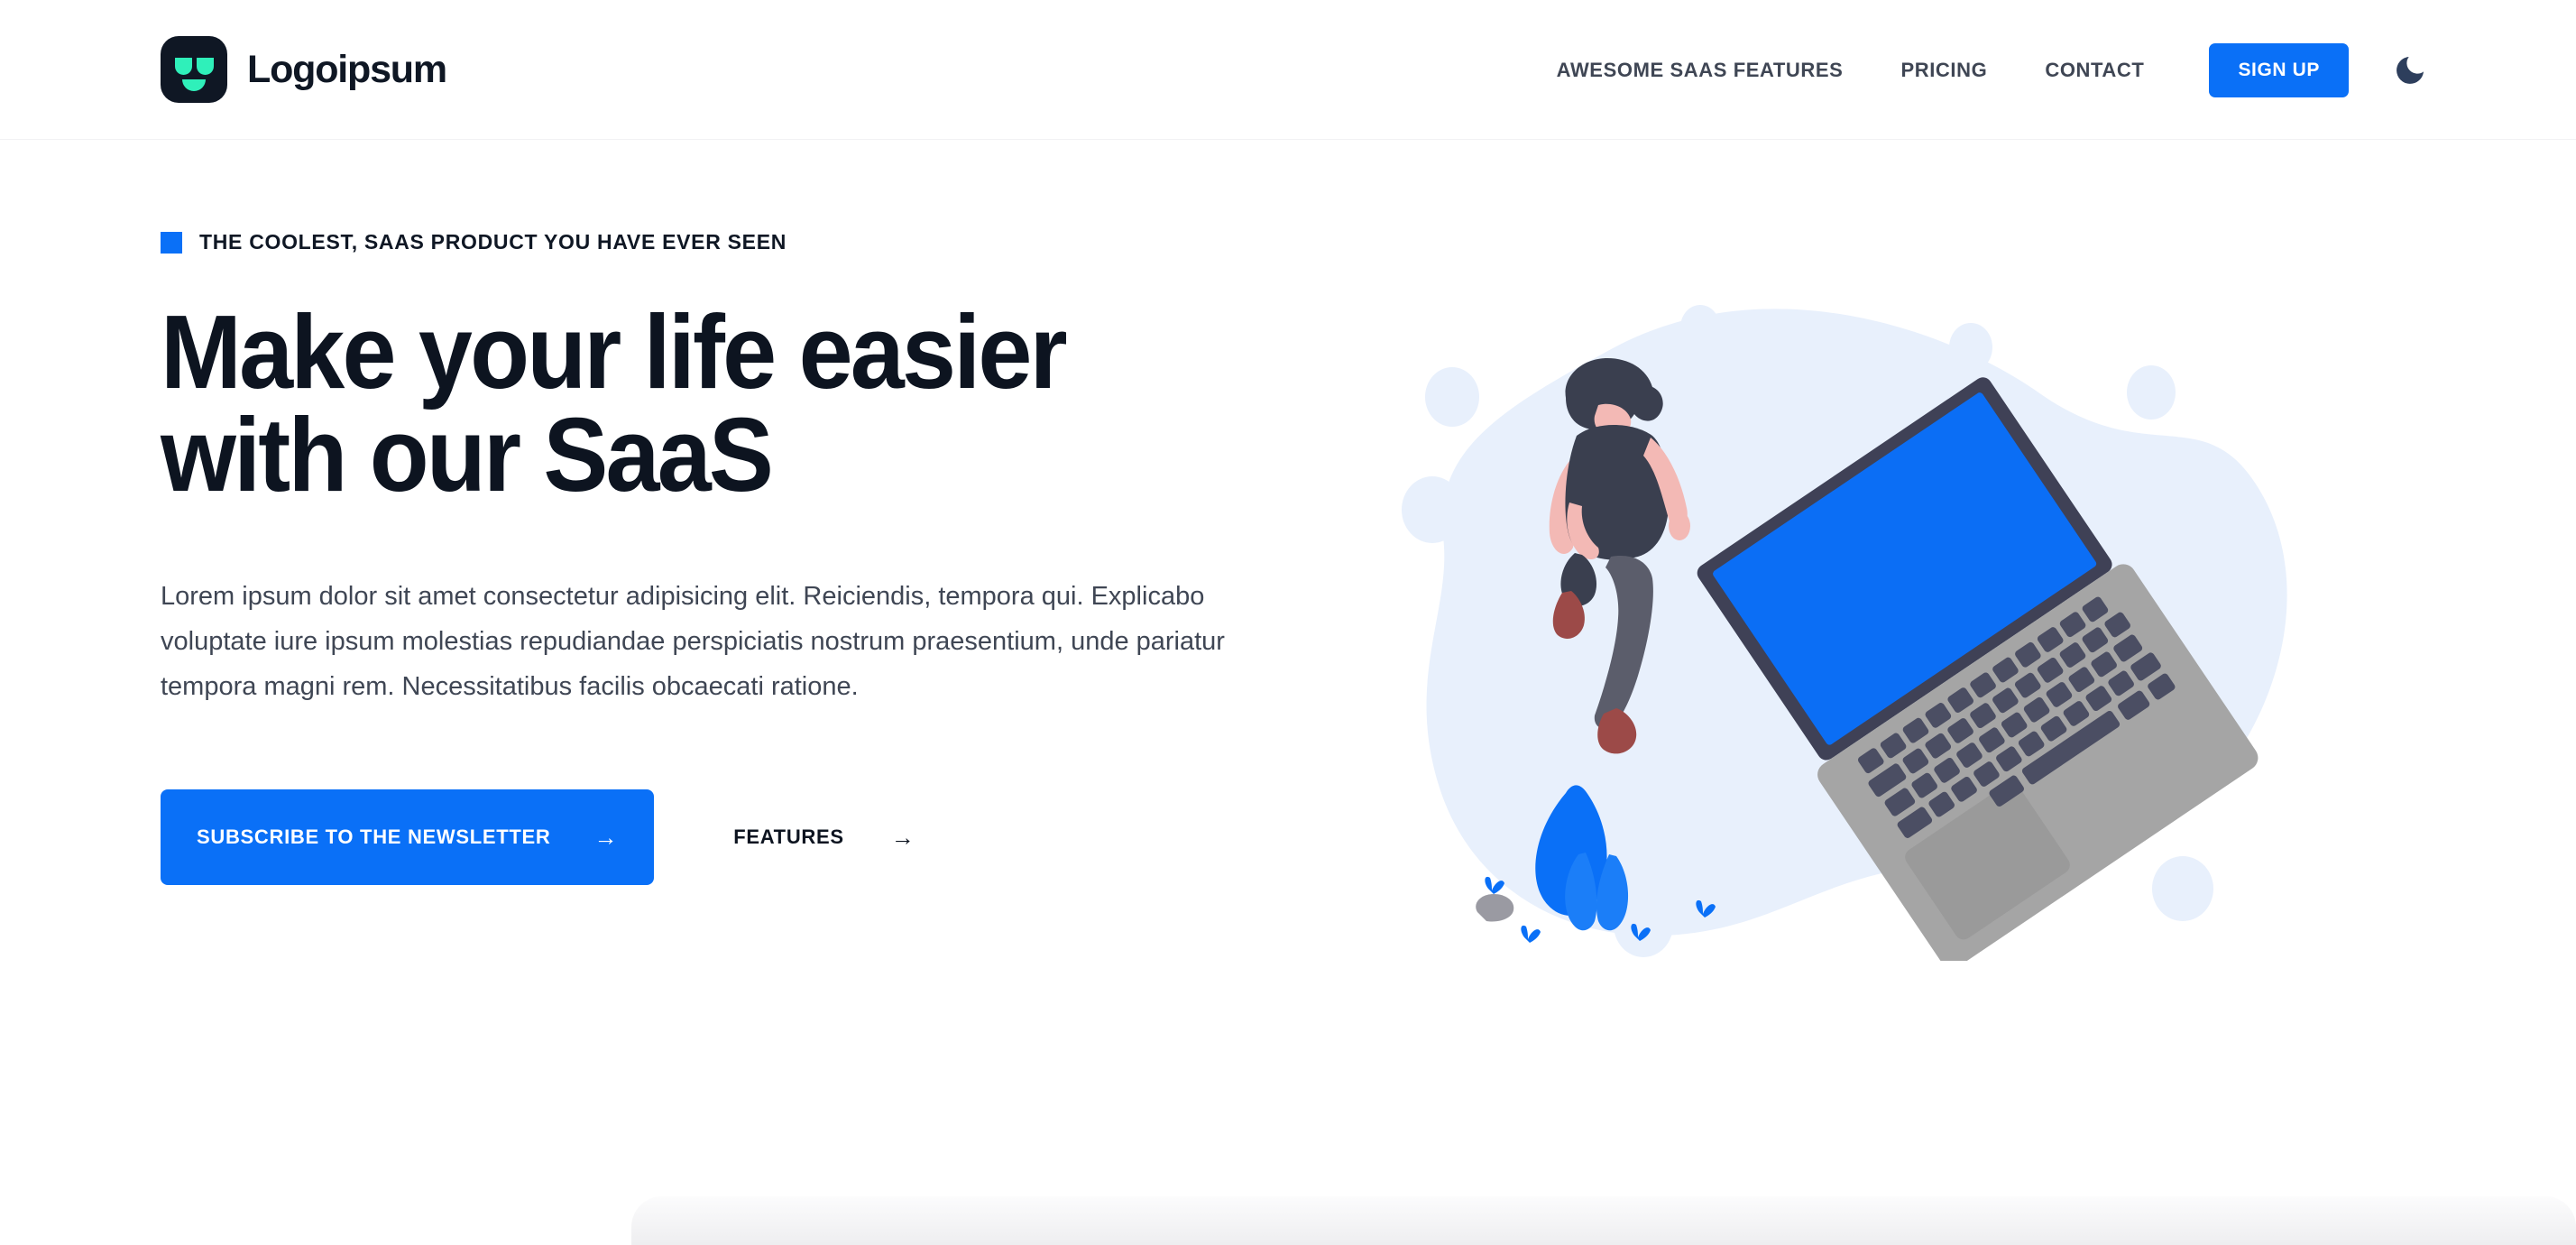 Image resolution: width=2576 pixels, height=1245 pixels. I want to click on nav-link-contact: CONTACT, so click(2094, 70).